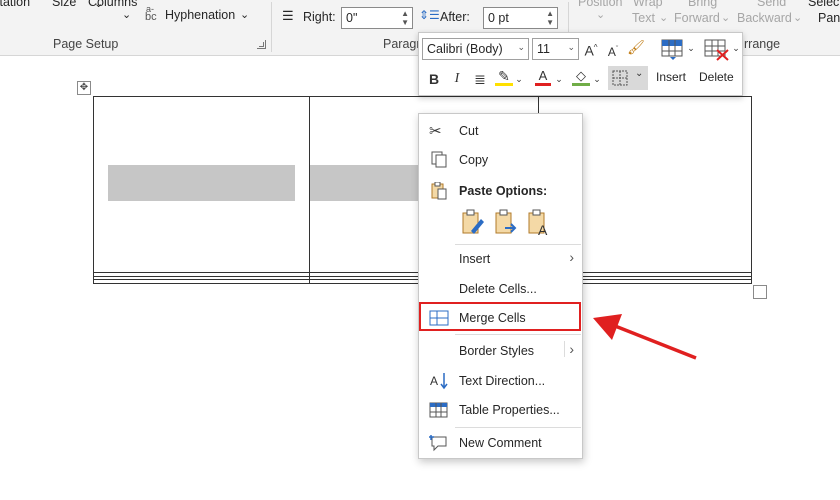  Describe the element at coordinates (438, 443) in the screenshot. I see `new-comment-icon` at that location.